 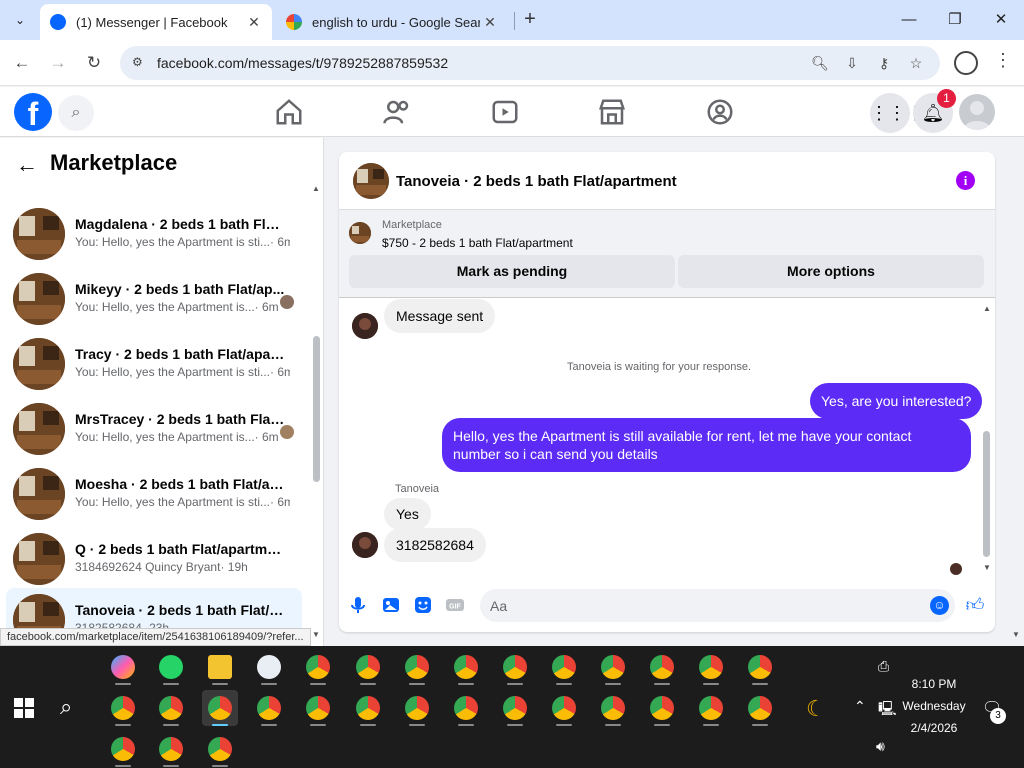 What do you see at coordinates (94, 63) in the screenshot?
I see `reload-button: ↻` at bounding box center [94, 63].